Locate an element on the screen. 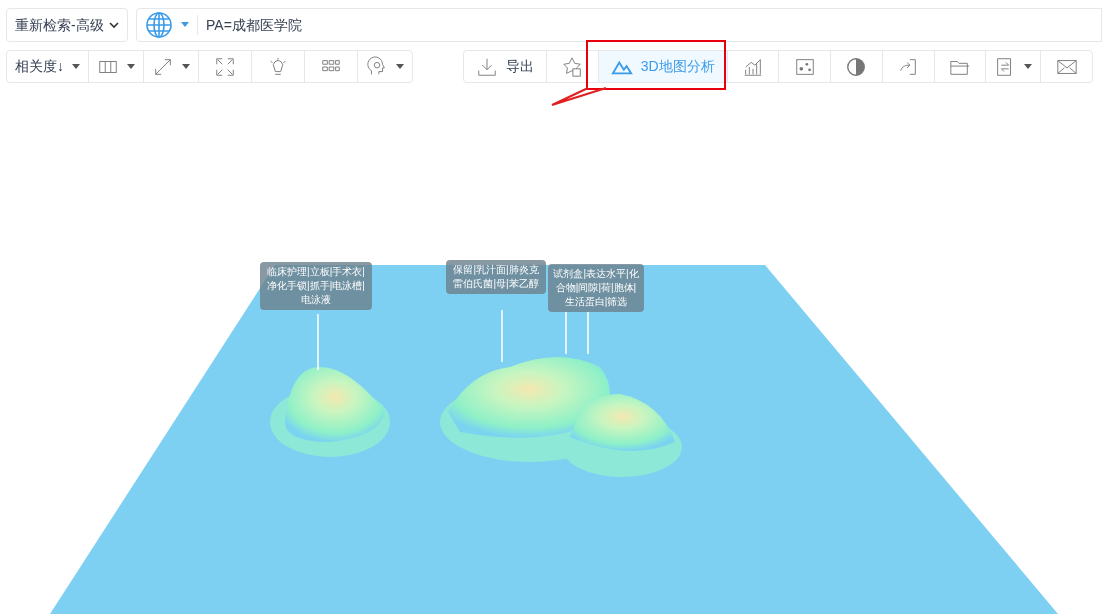  keyword-label: 临床护理|立板|手术衣|净化手锁|抓手|电泳槽|电泳液 is located at coordinates (316, 286).